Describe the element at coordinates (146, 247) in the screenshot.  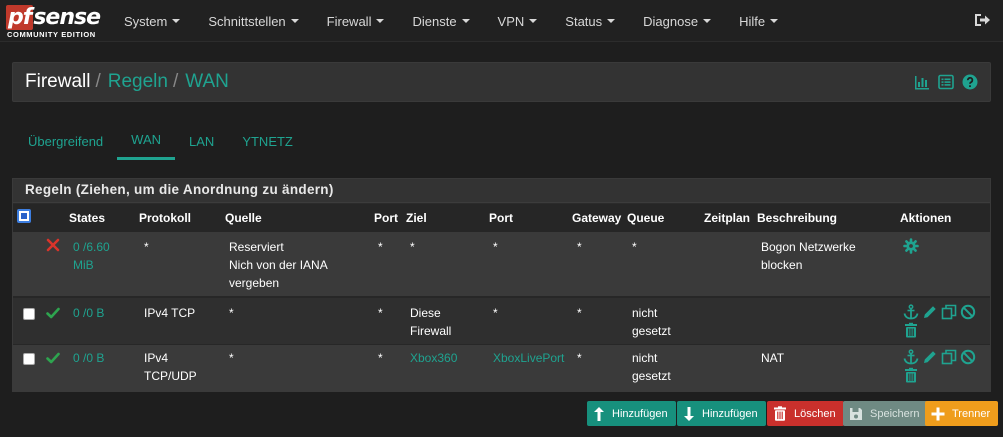
I see `protocol-cell: *` at that location.